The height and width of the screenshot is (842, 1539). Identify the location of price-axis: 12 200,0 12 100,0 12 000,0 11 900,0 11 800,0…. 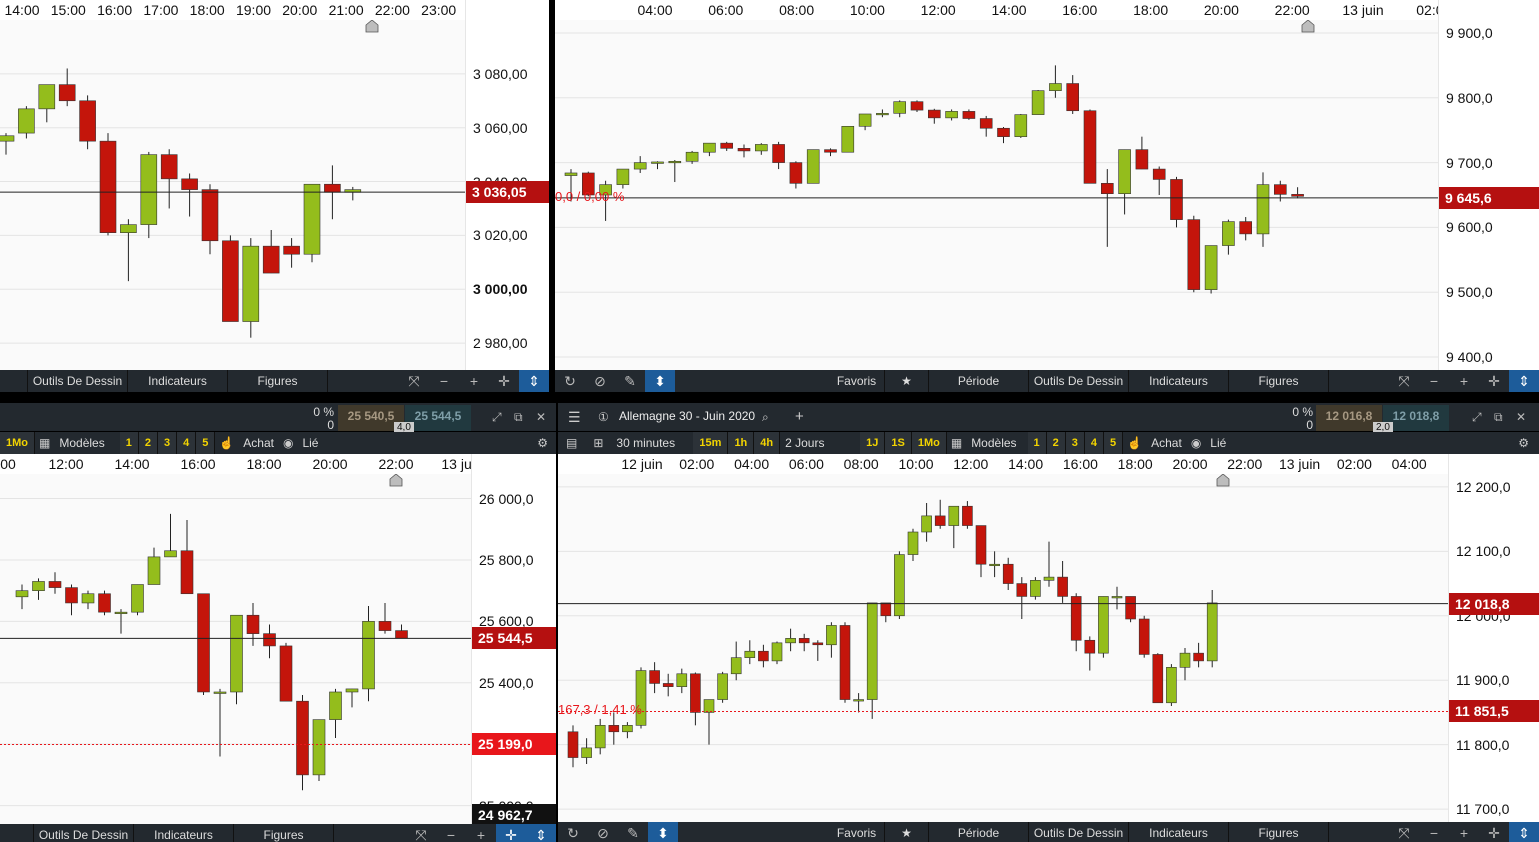
(1493, 638).